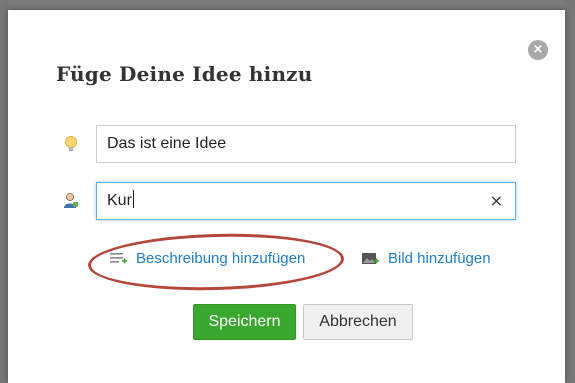 This screenshot has width=575, height=383. I want to click on user-icon, so click(71, 201).